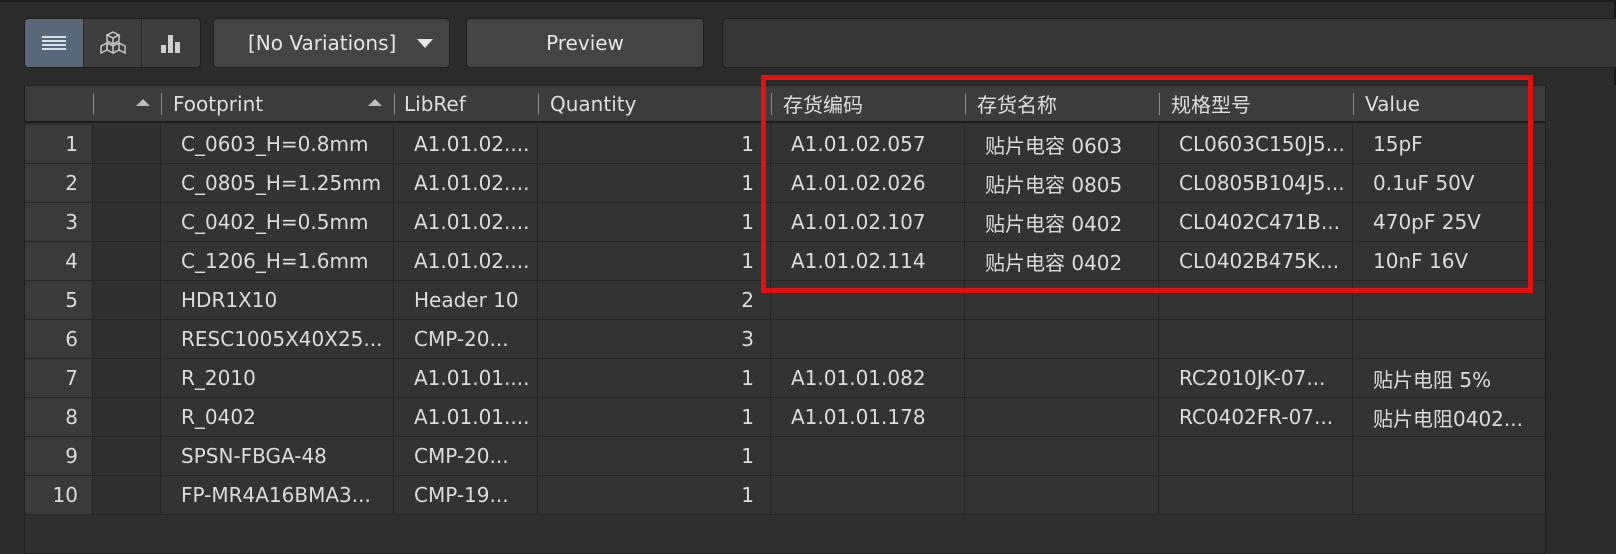  What do you see at coordinates (277, 103) in the screenshot?
I see `column-header-footprint: Footprint` at bounding box center [277, 103].